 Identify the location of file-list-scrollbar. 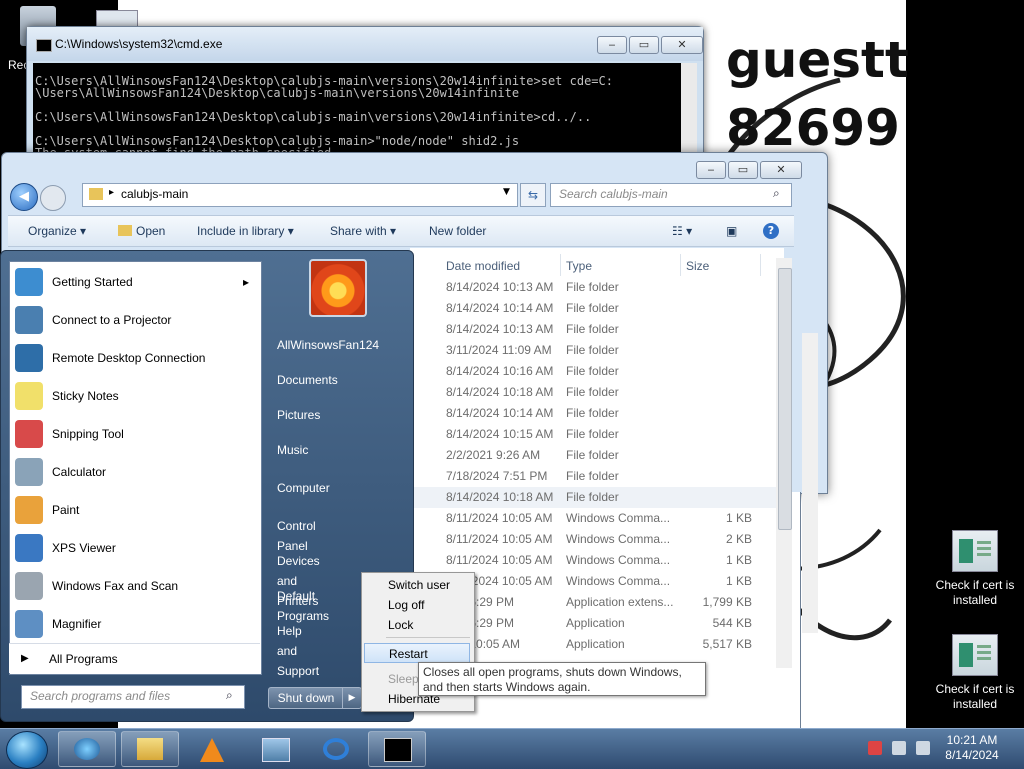
(784, 463).